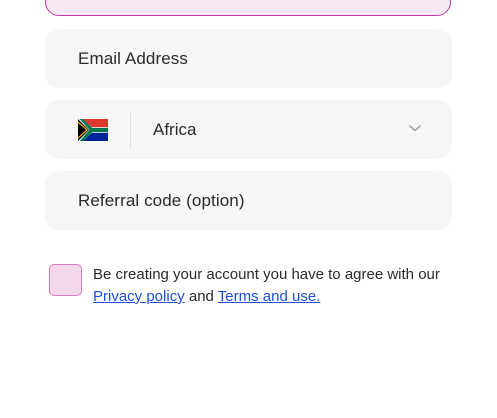 Image resolution: width=497 pixels, height=418 pixels. Describe the element at coordinates (93, 129) in the screenshot. I see `south-africa-flag-icon` at that location.